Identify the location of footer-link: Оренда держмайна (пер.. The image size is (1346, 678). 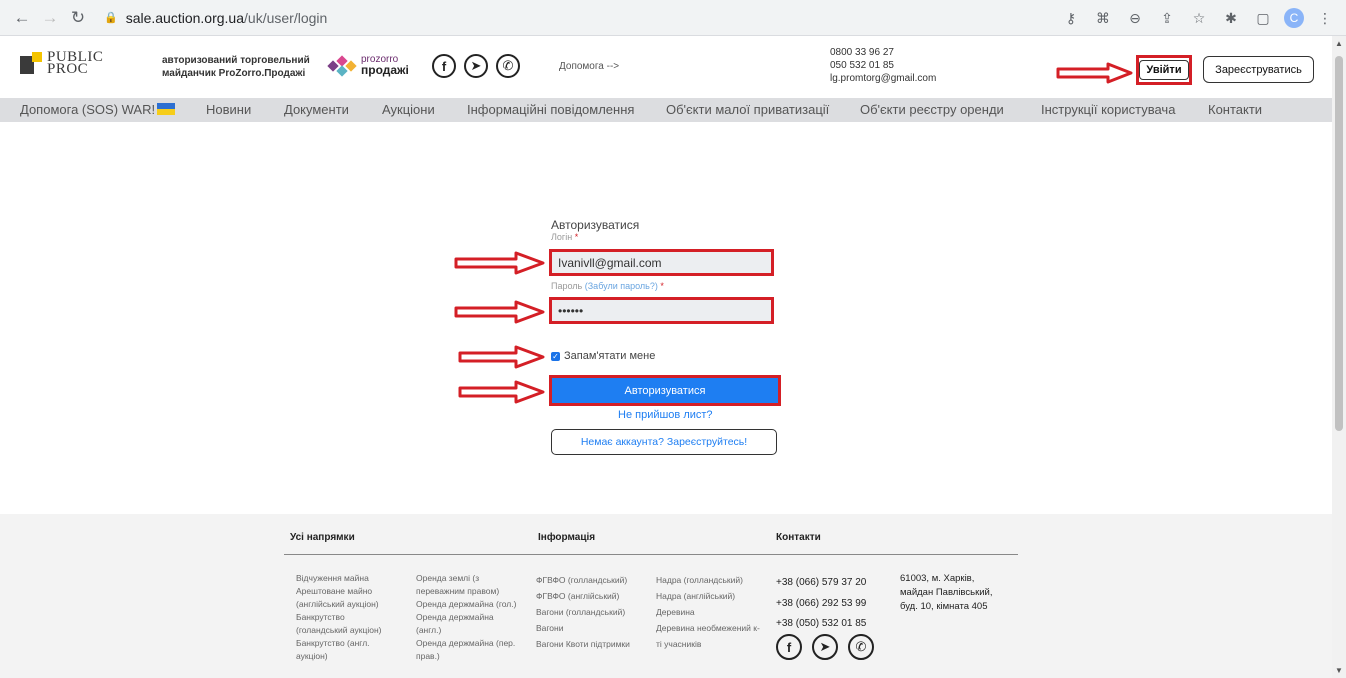
(466, 643).